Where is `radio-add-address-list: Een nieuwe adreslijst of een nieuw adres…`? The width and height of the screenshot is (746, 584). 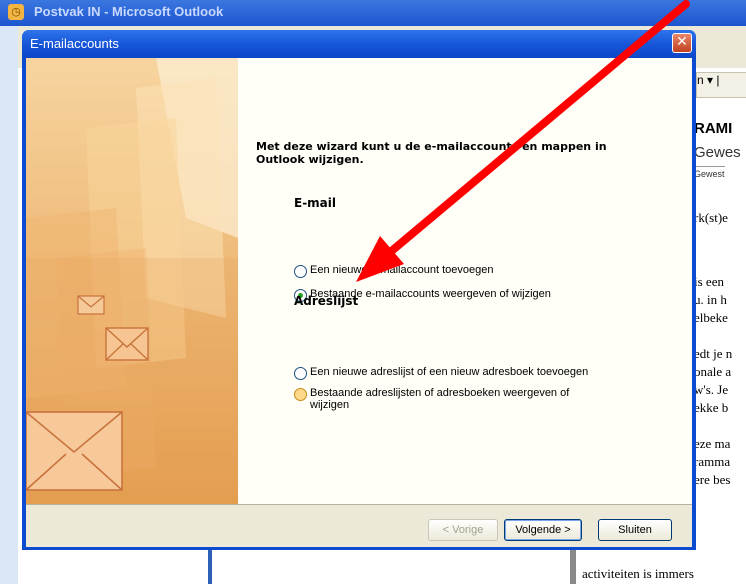 radio-add-address-list: Een nieuwe adreslijst of een nieuw adres… is located at coordinates (441, 373).